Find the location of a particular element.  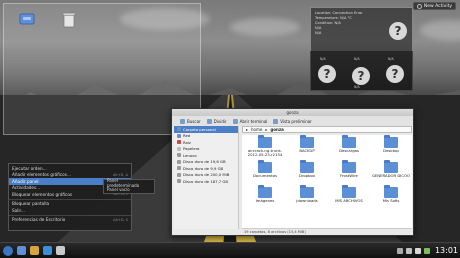

terminal-icon is located at coordinates (235, 121).